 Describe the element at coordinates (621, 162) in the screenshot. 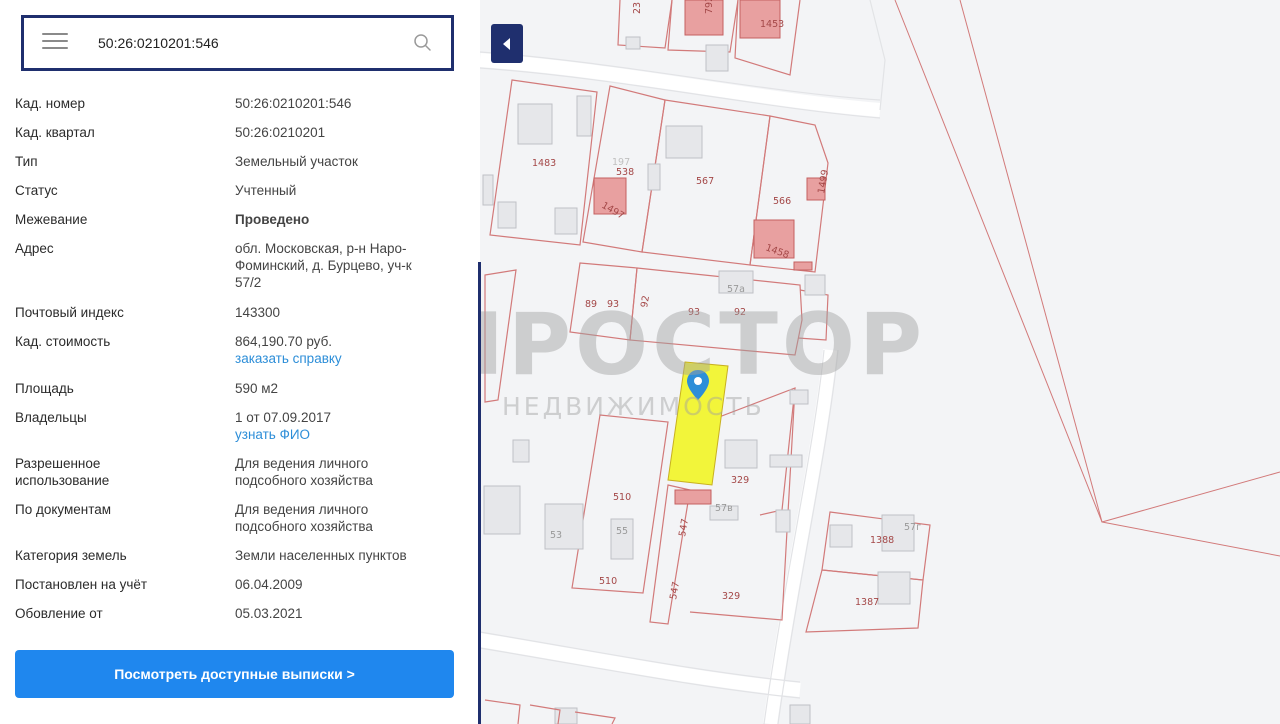

I see `svg-text: 197` at that location.